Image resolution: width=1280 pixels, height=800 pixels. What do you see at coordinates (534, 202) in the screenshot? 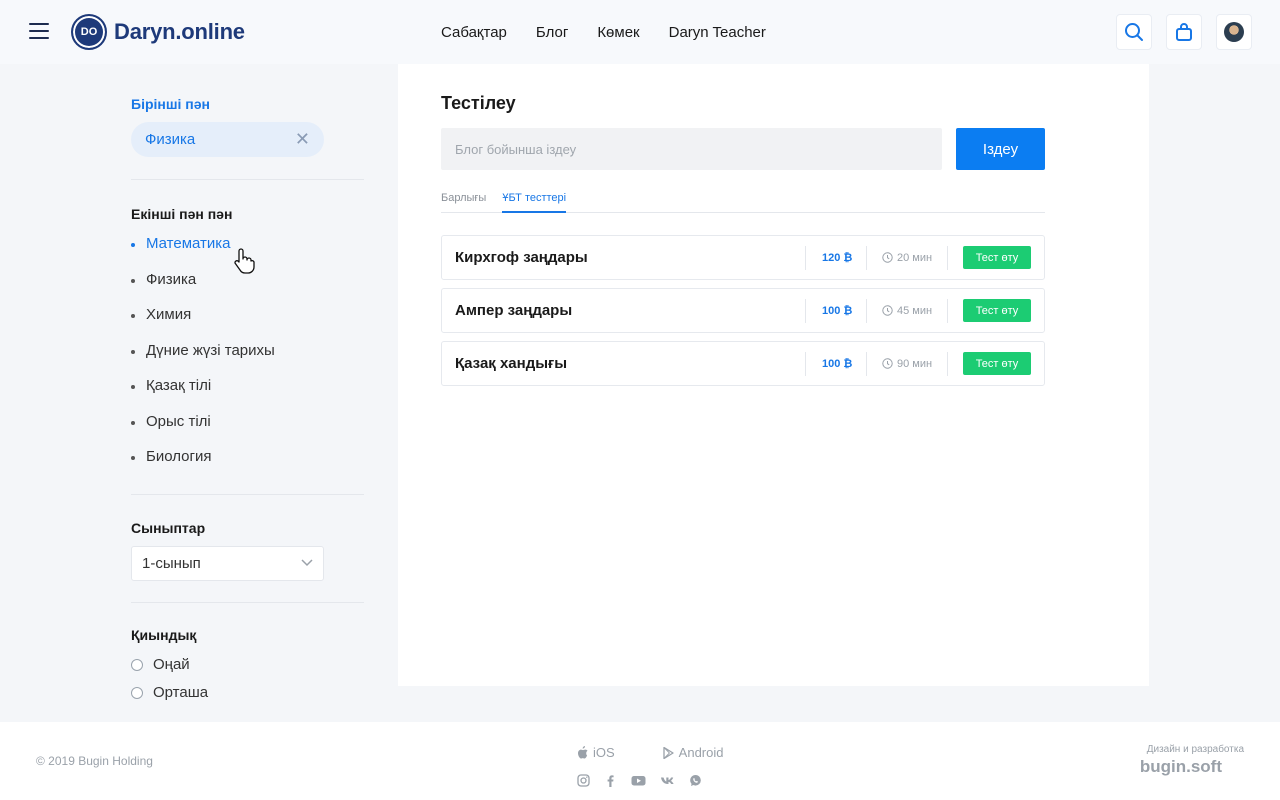
I see `tab-unt-tests: ҰБТ тесттері` at bounding box center [534, 202].